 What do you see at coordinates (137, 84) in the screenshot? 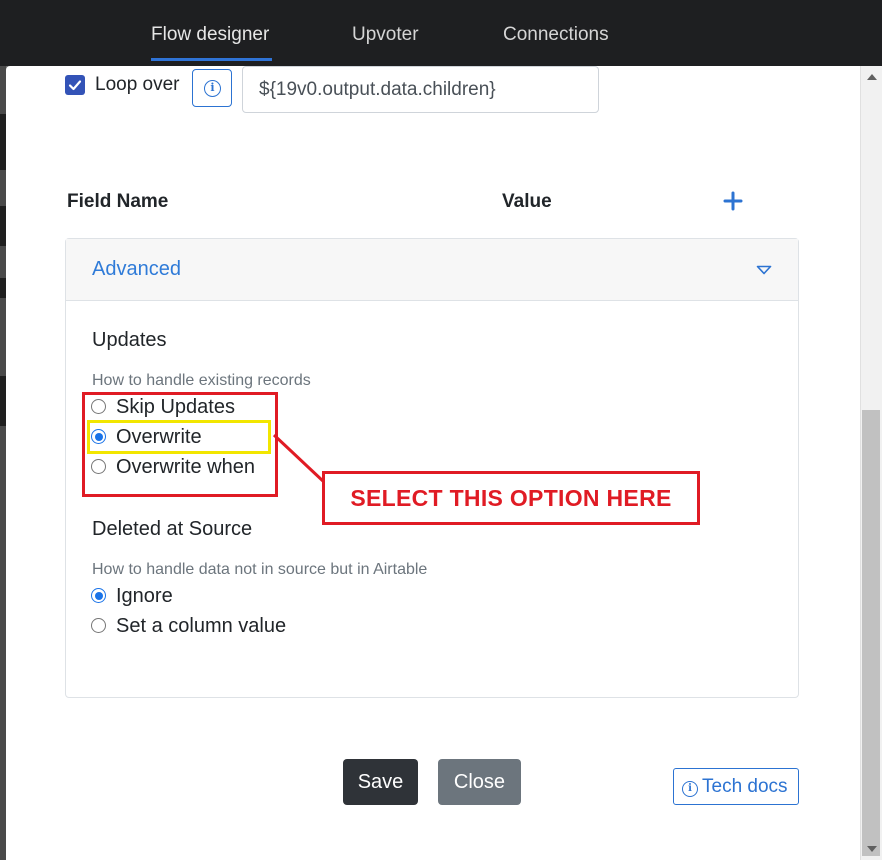
I see `loop-over-label: Loop over` at bounding box center [137, 84].